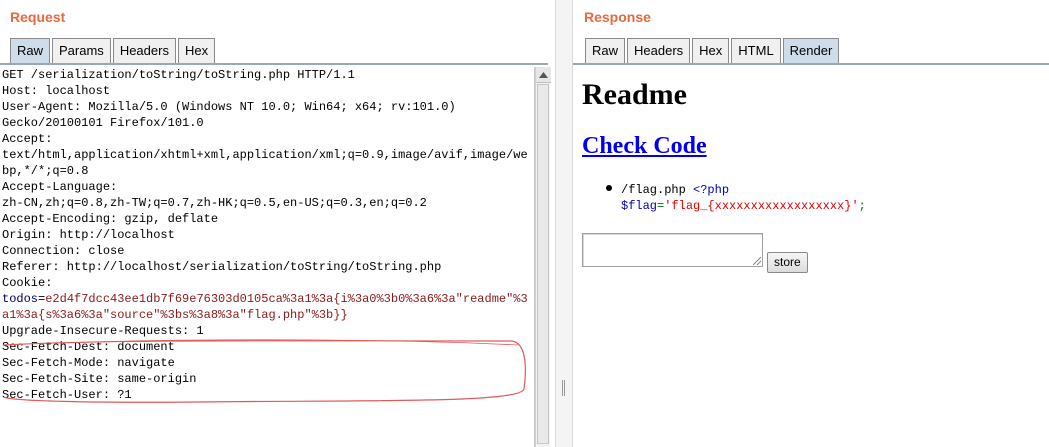 The image size is (1049, 447). Describe the element at coordinates (103, 331) in the screenshot. I see `header-upgrade-insecure: Upgrade-Insecure-Requests: 1` at that location.